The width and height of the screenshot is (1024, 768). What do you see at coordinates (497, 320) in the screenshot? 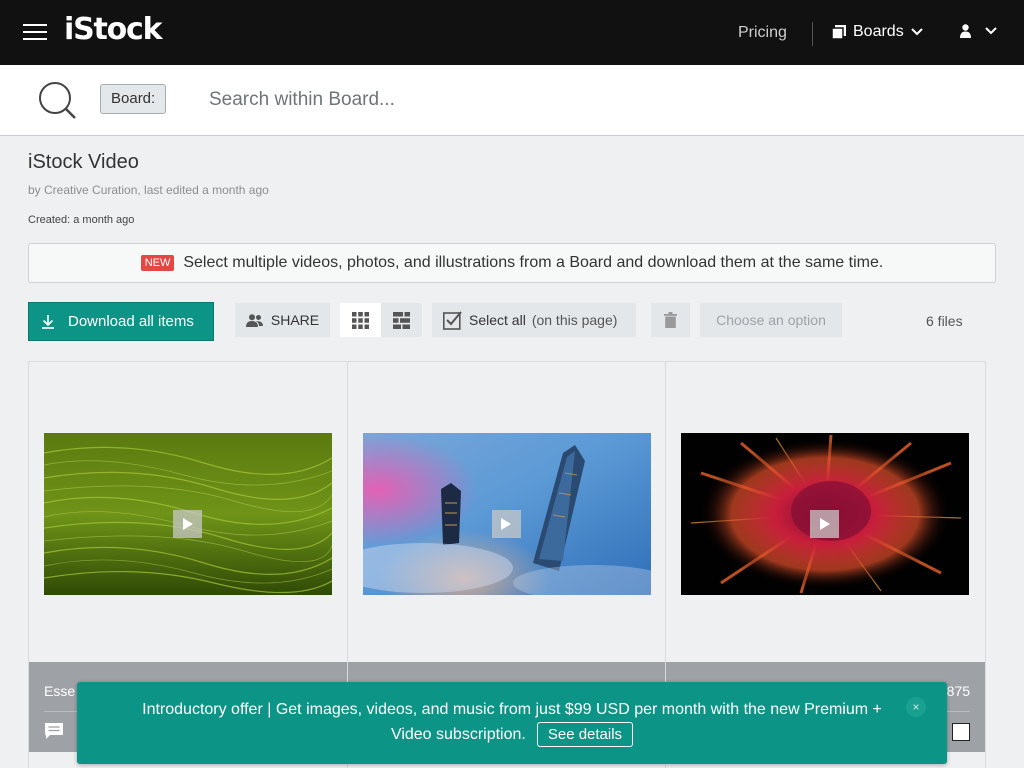
I see `select-all-label: Select all` at bounding box center [497, 320].